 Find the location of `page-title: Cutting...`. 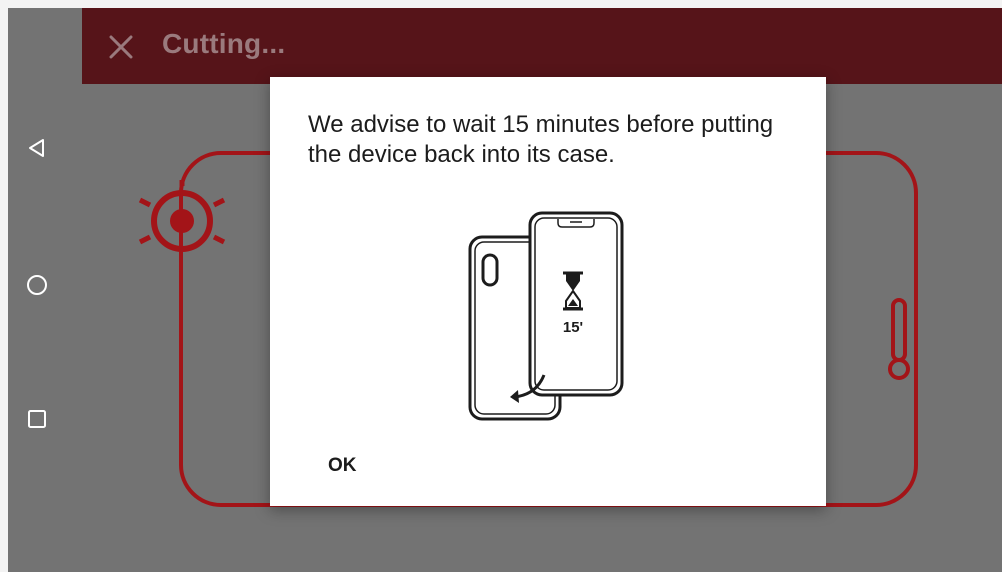

page-title: Cutting... is located at coordinates (224, 43).